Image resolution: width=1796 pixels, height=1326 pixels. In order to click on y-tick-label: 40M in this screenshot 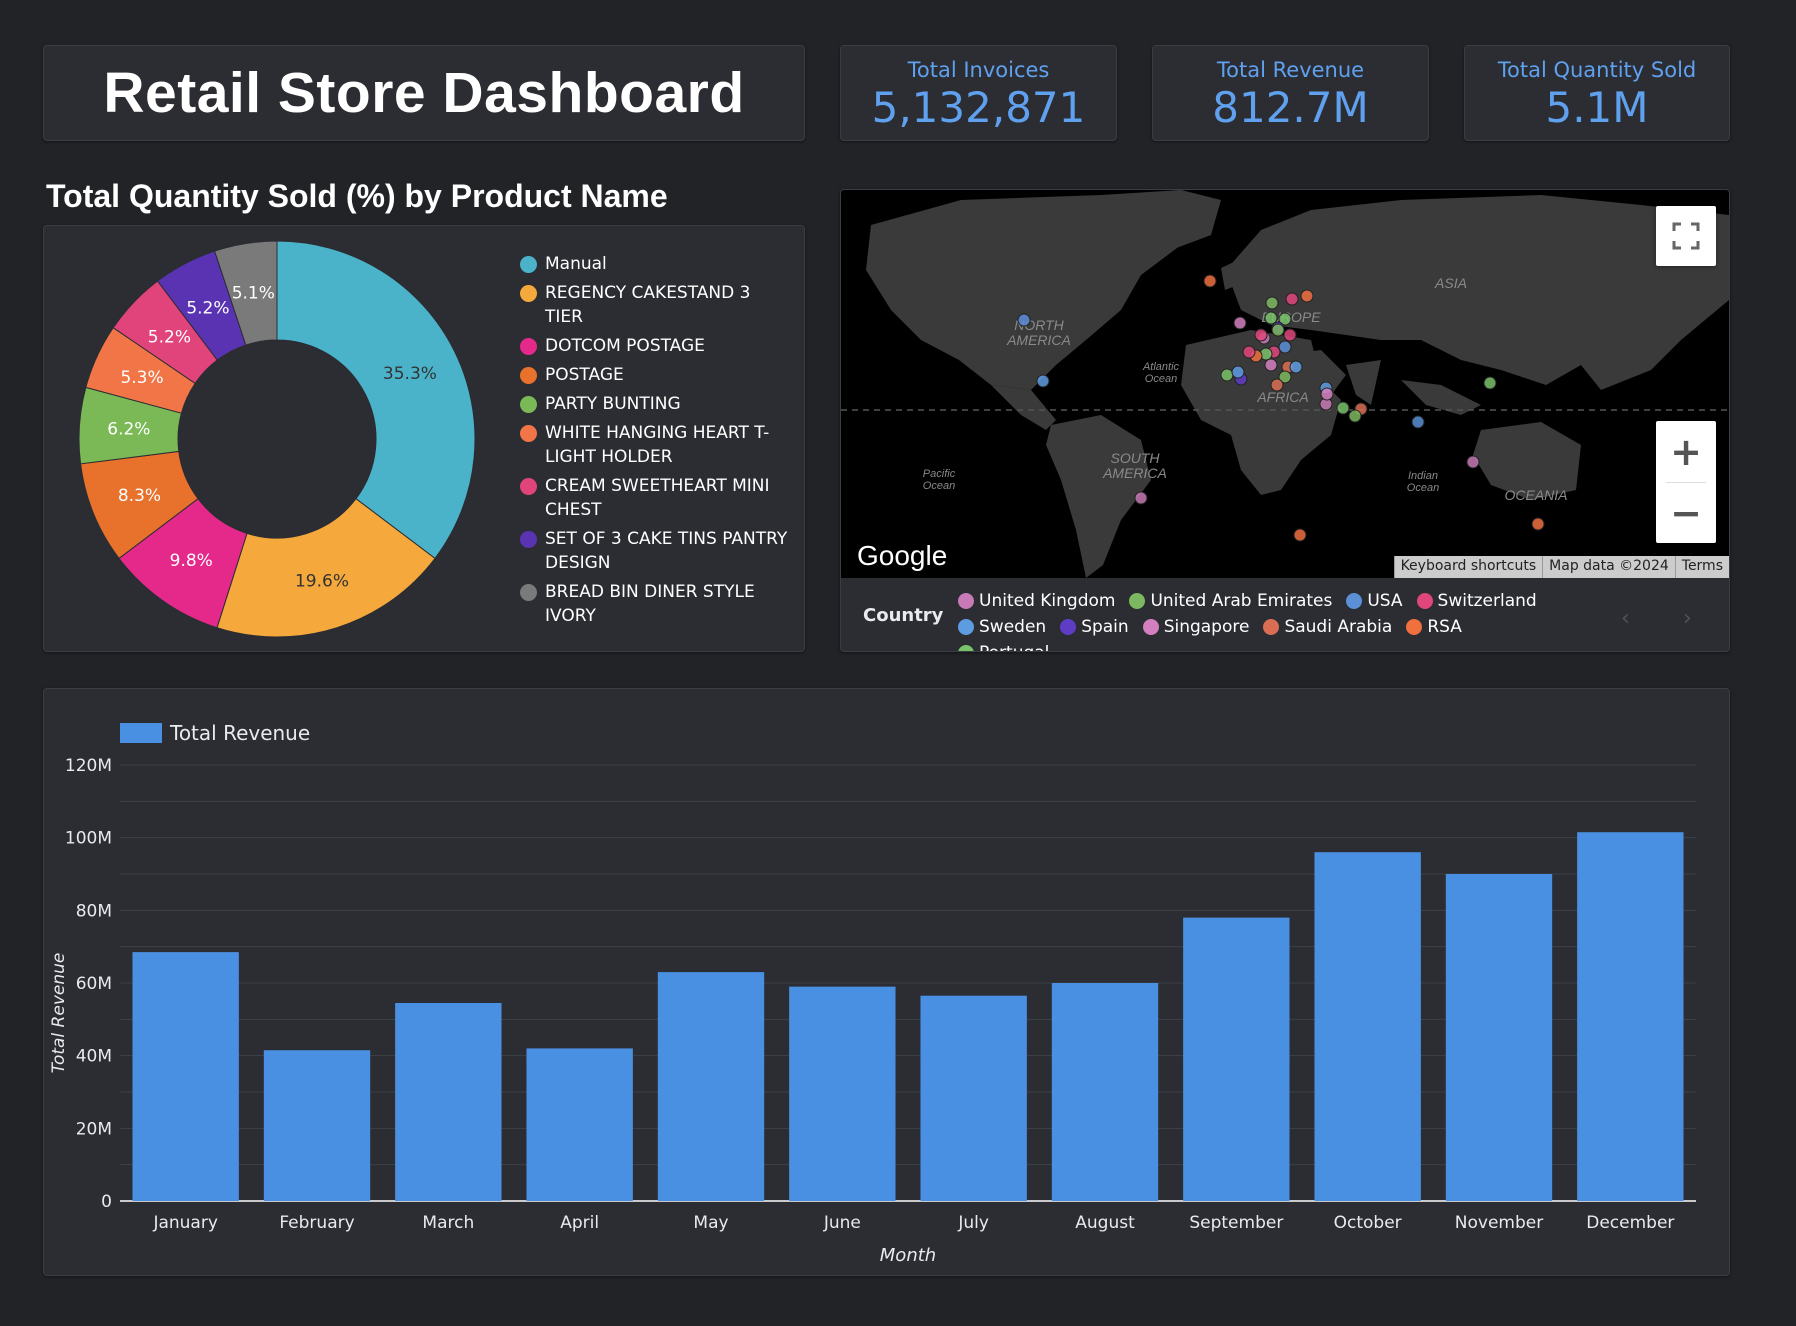, I will do `click(94, 1057)`.